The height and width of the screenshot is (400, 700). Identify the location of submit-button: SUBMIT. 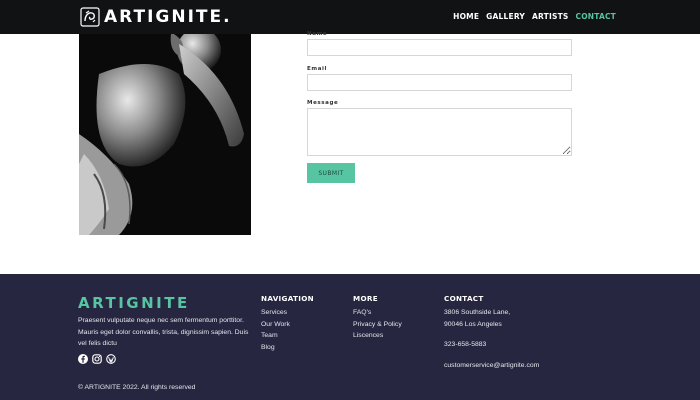
(331, 173).